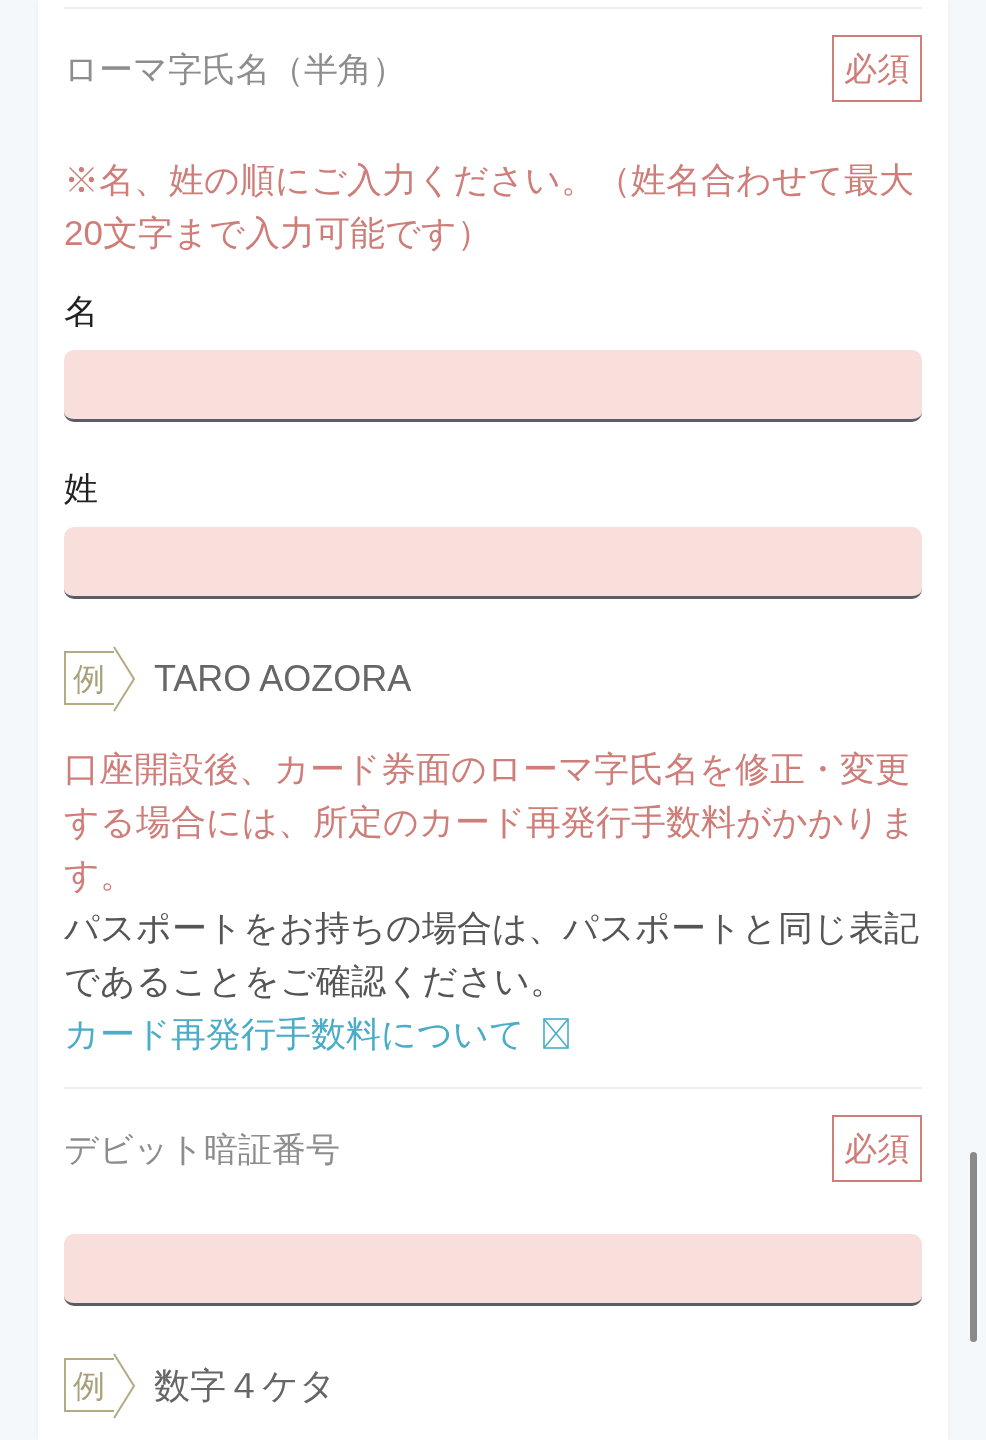  What do you see at coordinates (973, 1247) in the screenshot?
I see `scrollbar-thumb` at bounding box center [973, 1247].